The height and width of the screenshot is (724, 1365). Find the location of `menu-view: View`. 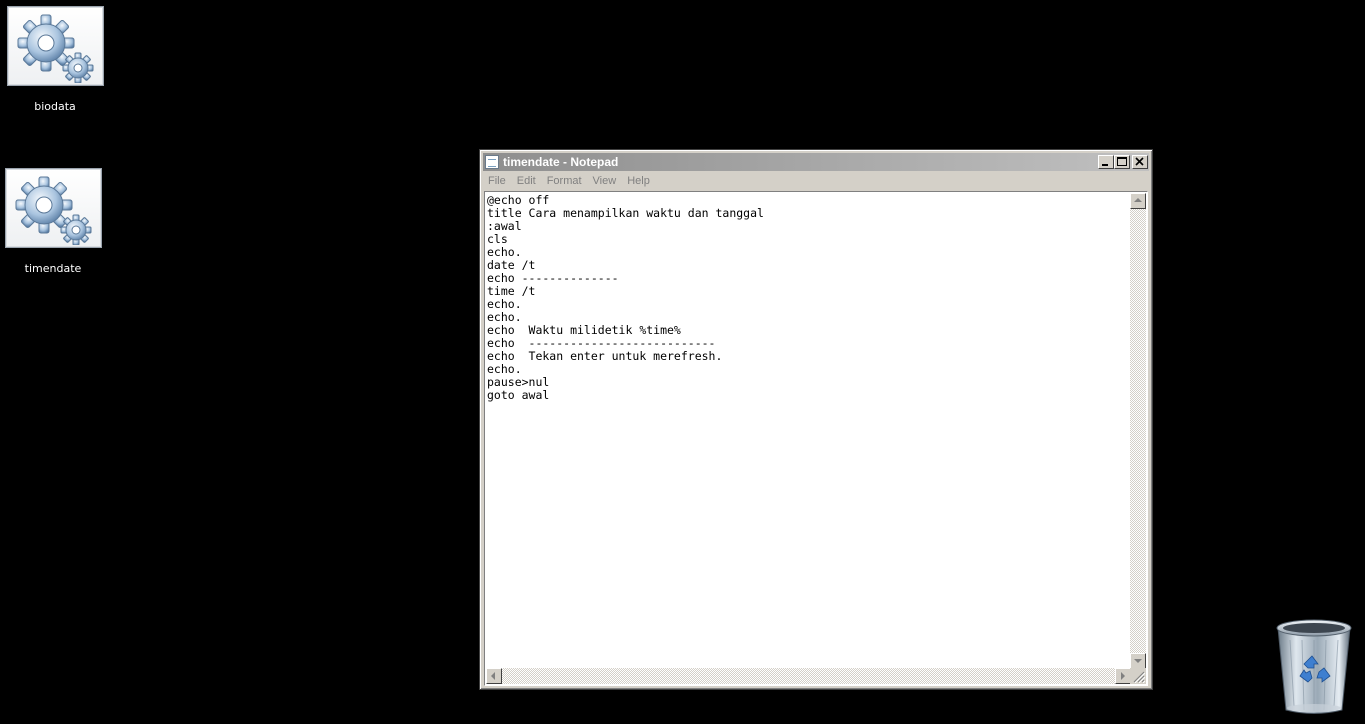

menu-view: View is located at coordinates (605, 181).